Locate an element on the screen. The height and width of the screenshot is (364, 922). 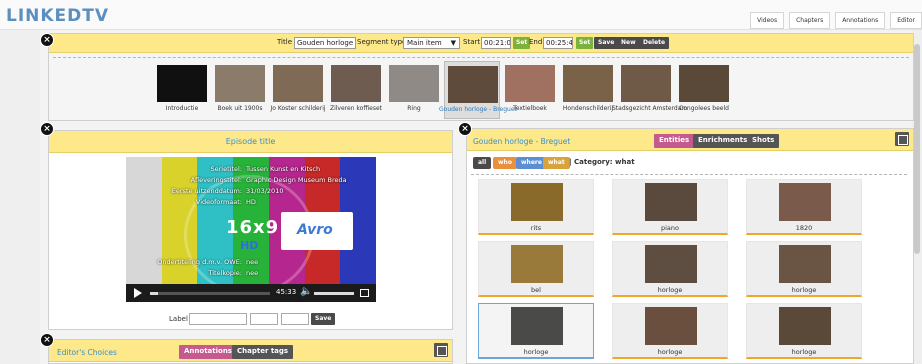
nav-annotations-button: Annotations is located at coordinates (860, 20).